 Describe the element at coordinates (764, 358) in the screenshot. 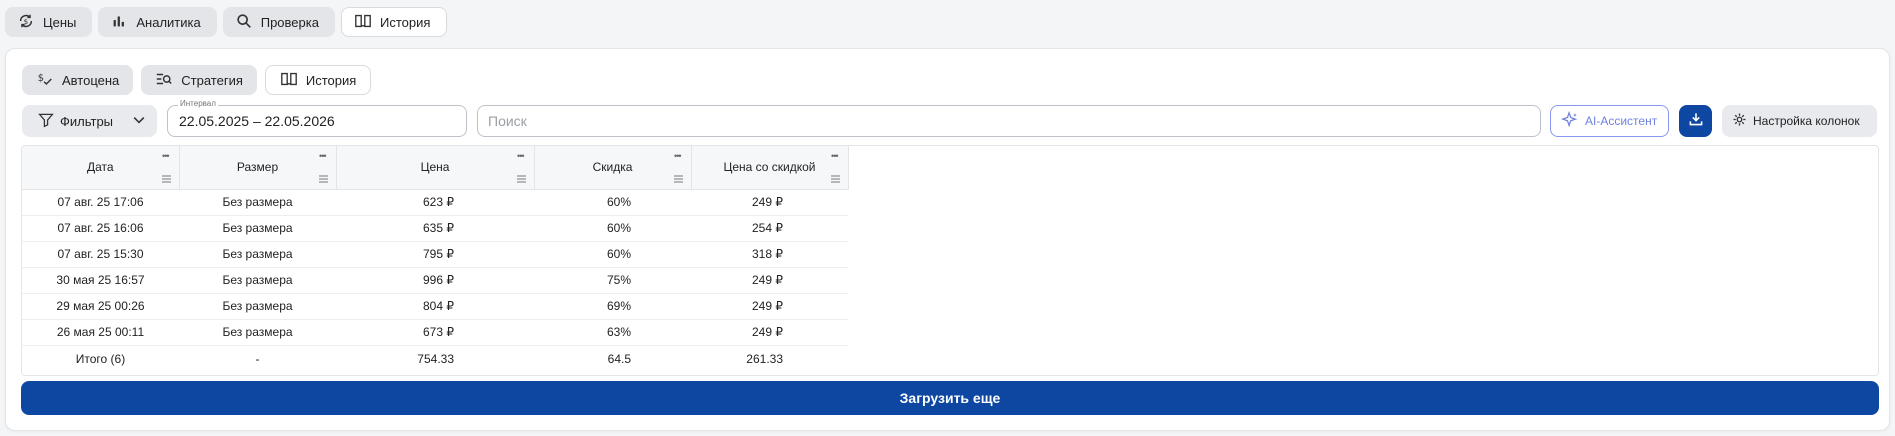

I see `total-discounted-price: 261.33` at that location.